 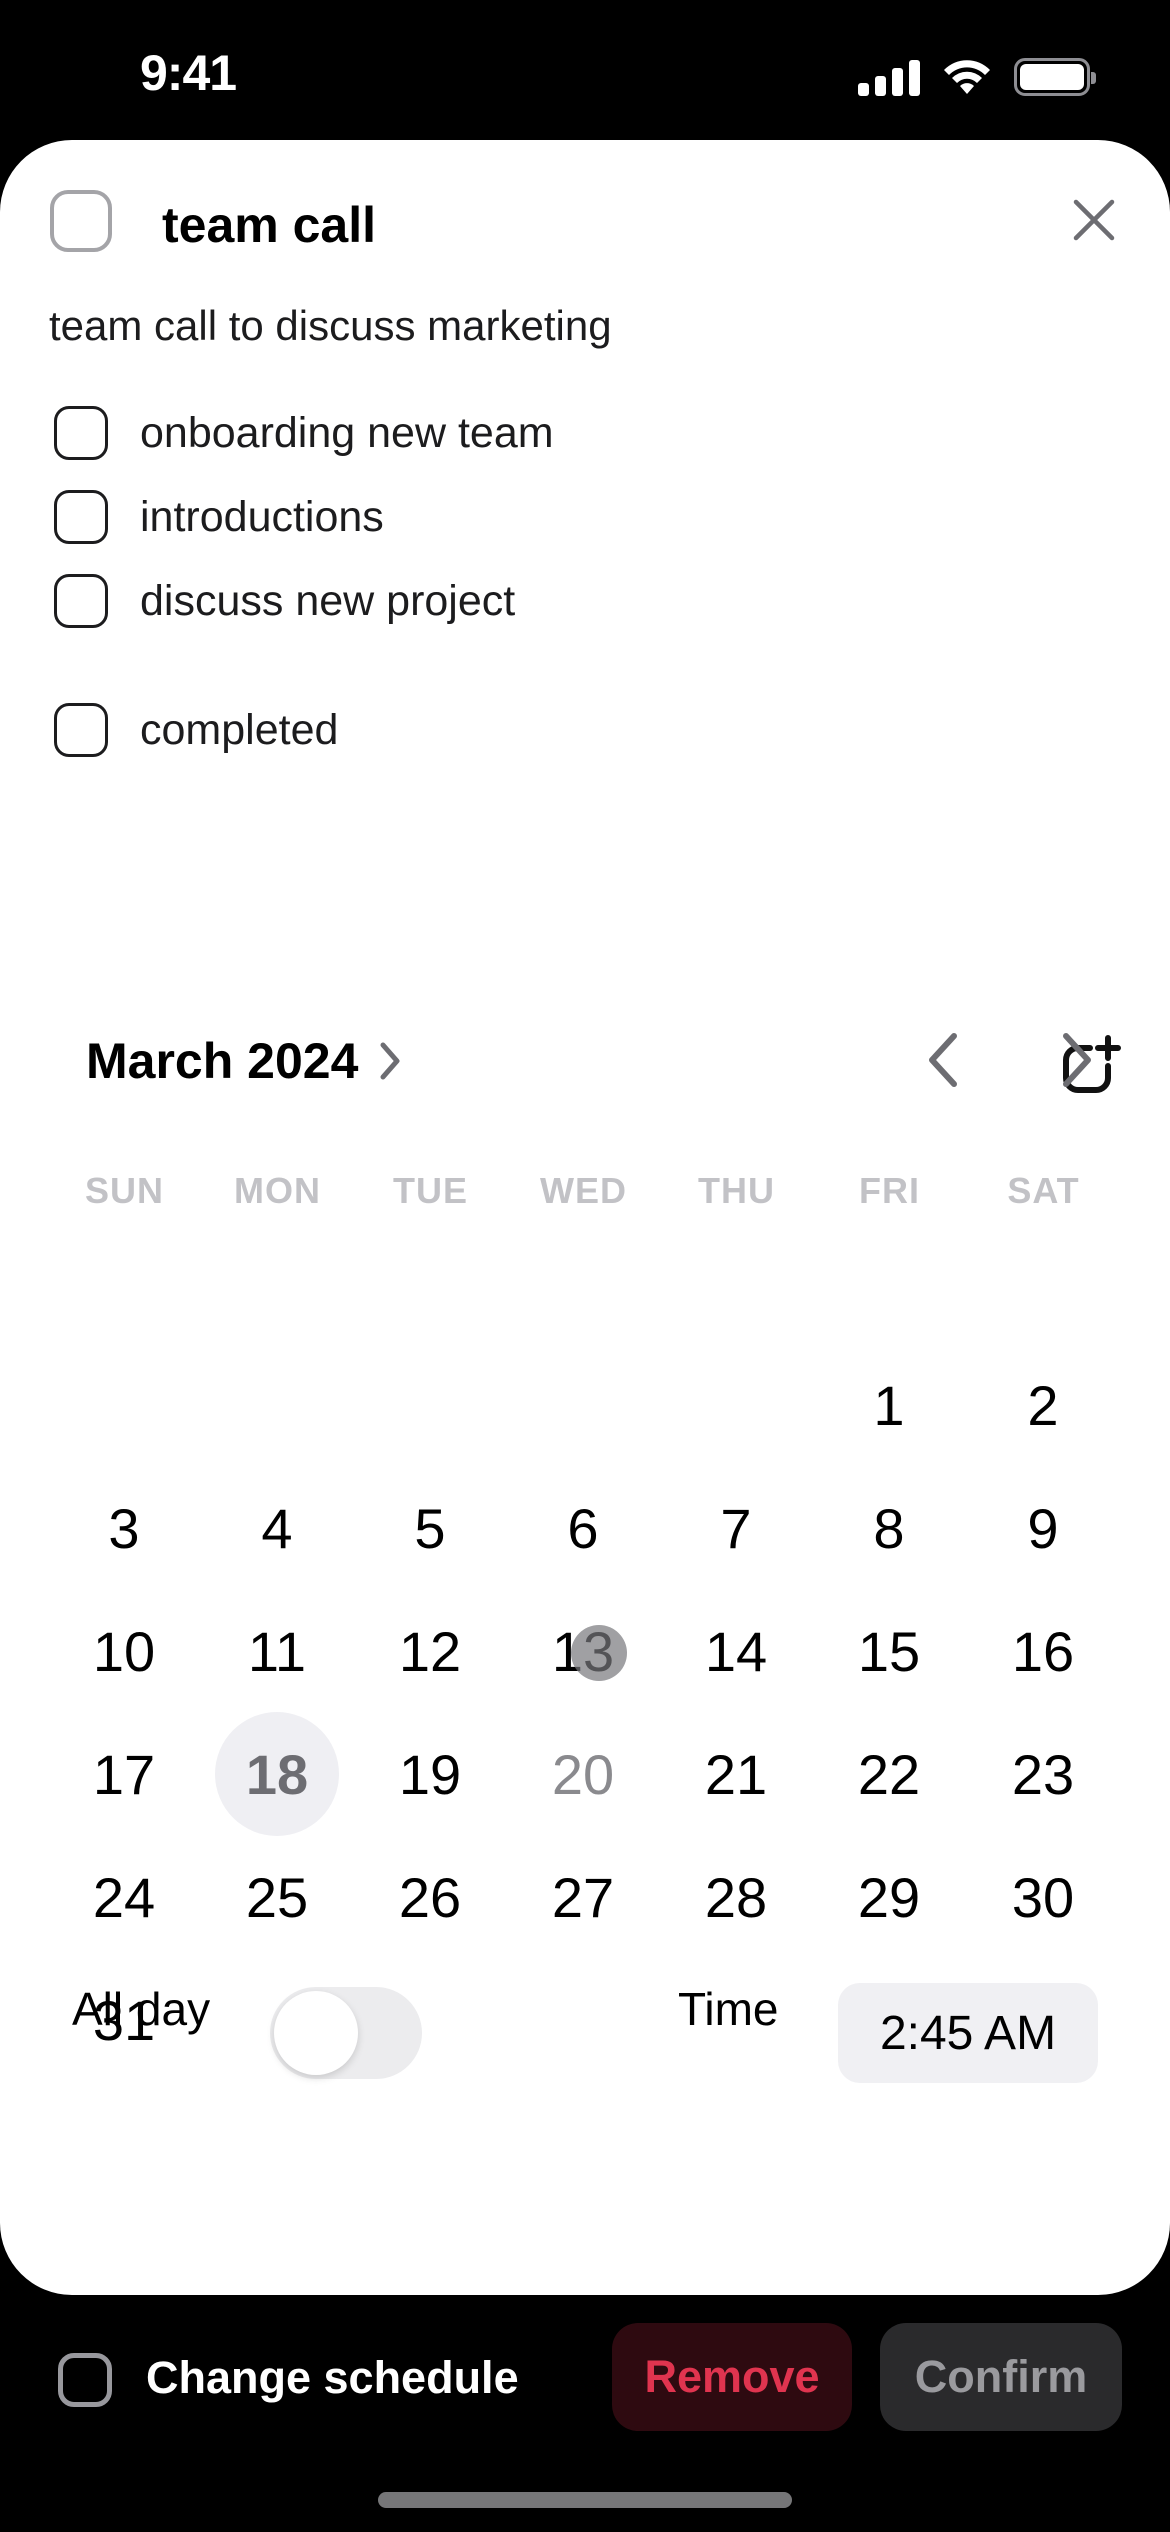 I want to click on completed-item: completed, so click(x=196, y=730).